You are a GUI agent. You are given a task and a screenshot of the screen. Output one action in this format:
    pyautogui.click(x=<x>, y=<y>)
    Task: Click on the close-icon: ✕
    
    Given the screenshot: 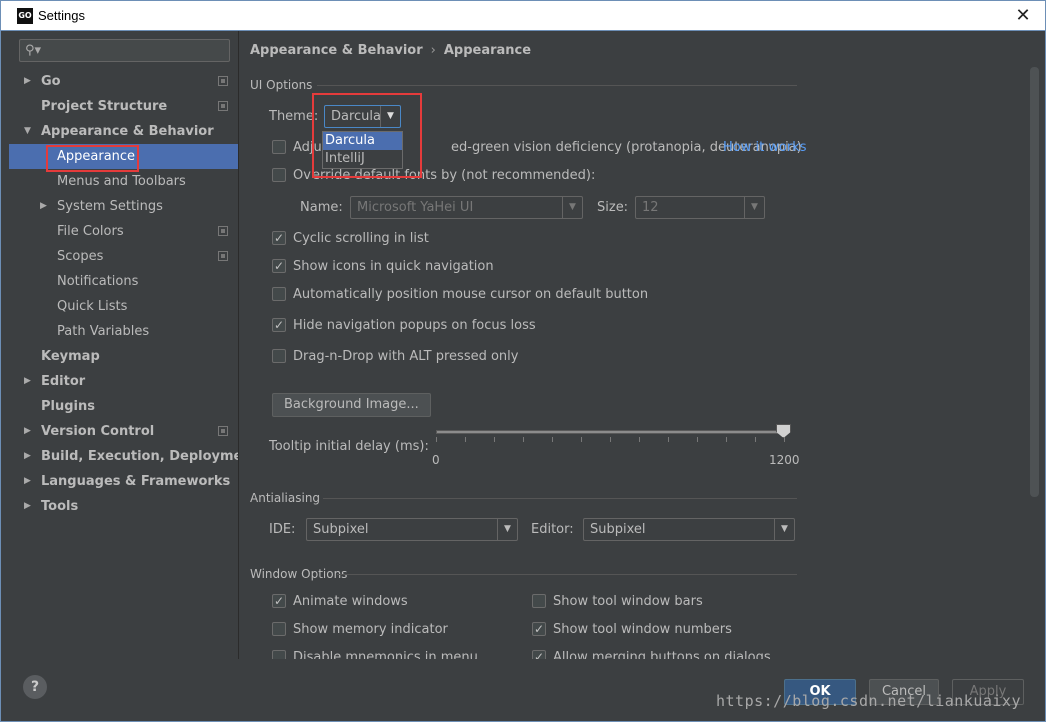 What is the action you would take?
    pyautogui.click(x=1023, y=16)
    